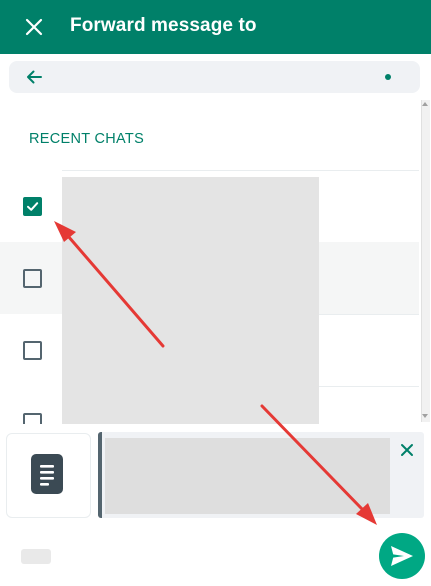 The height and width of the screenshot is (586, 431). I want to click on section-title: RECENT CHATS, so click(87, 139).